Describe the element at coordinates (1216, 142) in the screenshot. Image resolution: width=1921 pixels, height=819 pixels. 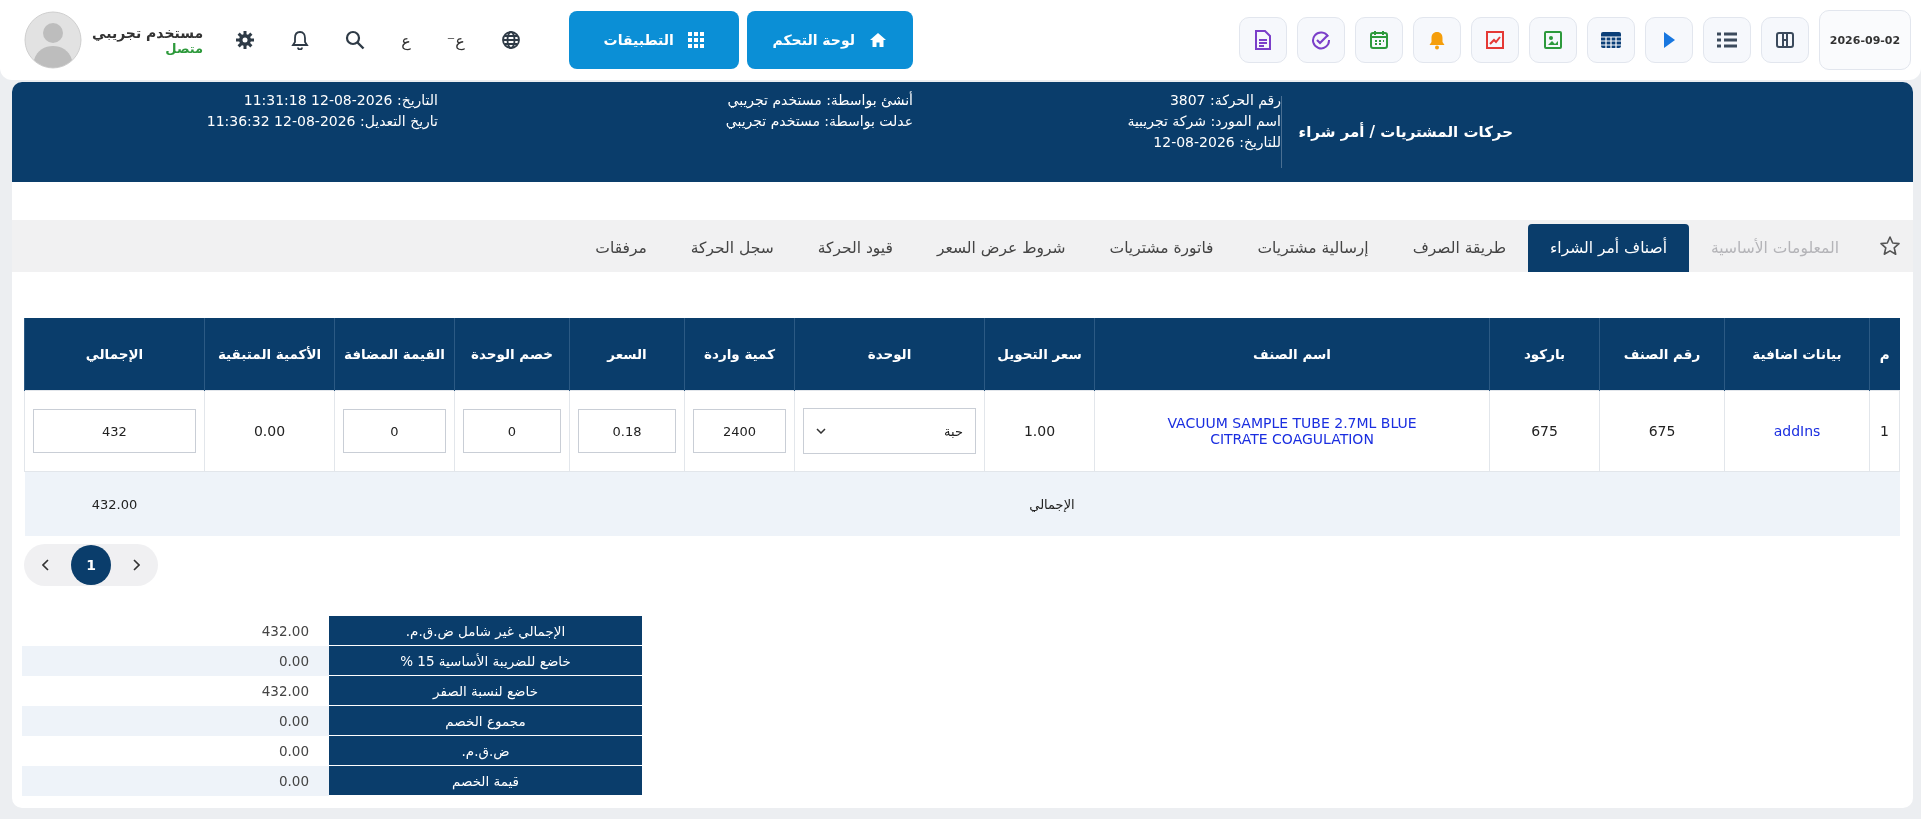
I see `header-info: للتاريخ: 2026-08-12` at that location.